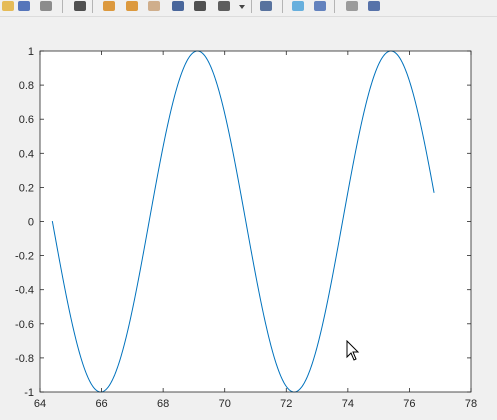  Describe the element at coordinates (248, 8) in the screenshot. I see `figure-toolbar` at that location.